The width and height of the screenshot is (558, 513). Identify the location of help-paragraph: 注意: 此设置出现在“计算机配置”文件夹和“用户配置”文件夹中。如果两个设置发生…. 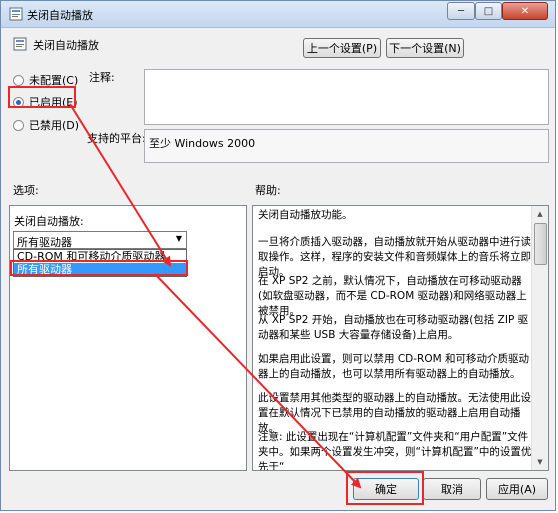
(395, 451).